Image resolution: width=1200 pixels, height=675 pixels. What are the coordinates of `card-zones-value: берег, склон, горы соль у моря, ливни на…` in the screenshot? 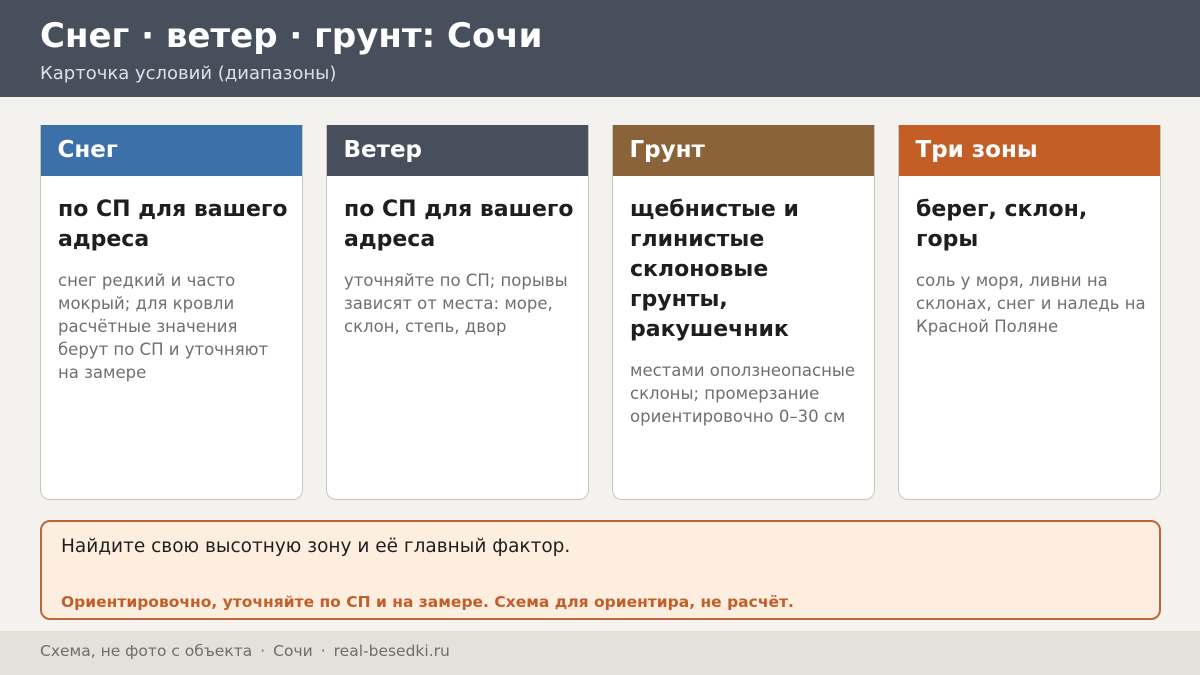 It's located at (1032, 266).